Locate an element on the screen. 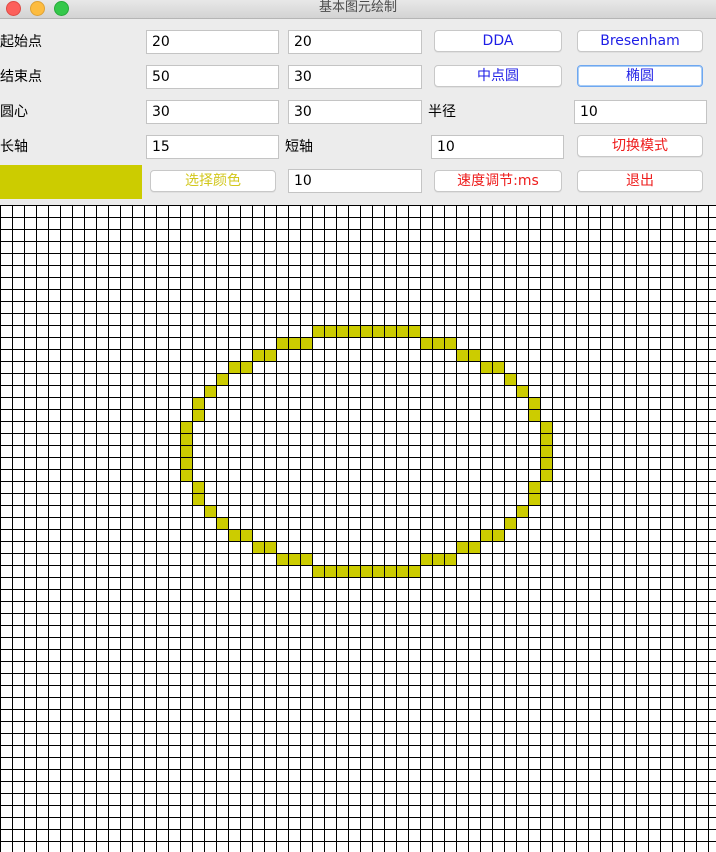  center-x-input is located at coordinates (212, 112).